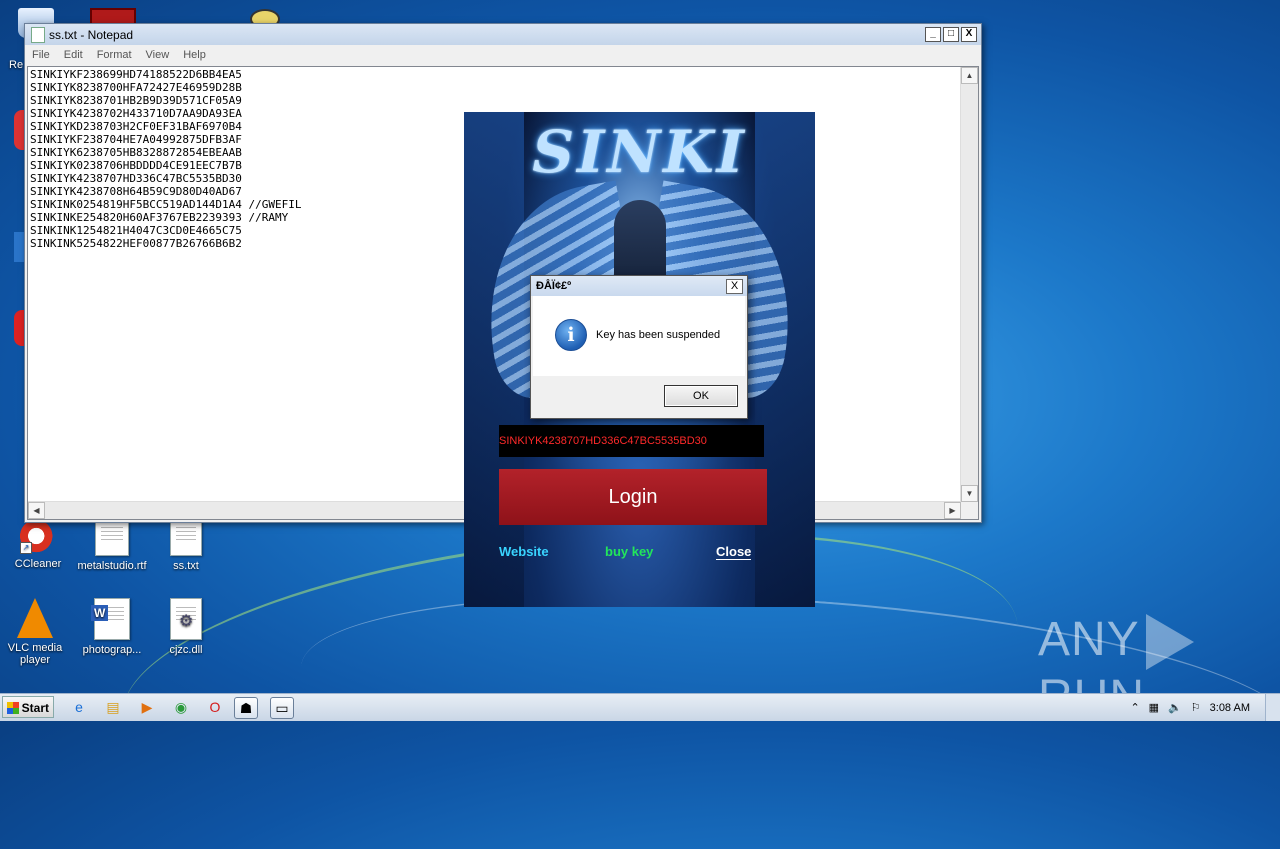  I want to click on message-dialog: ÐÅÏ¢£º X i Key has been suspended OK, so click(639, 347).